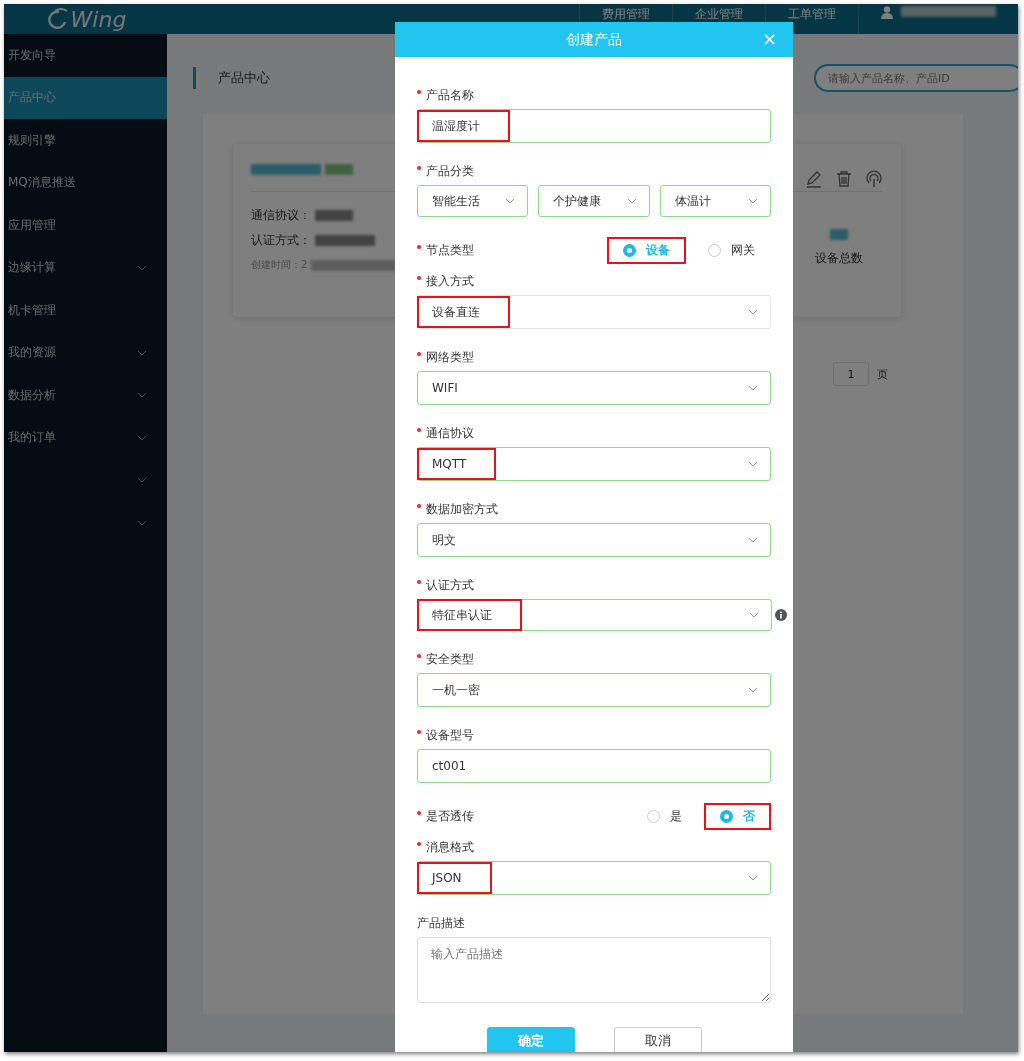 This screenshot has height=1061, width=1024. I want to click on radio-option: 是, so click(664, 816).